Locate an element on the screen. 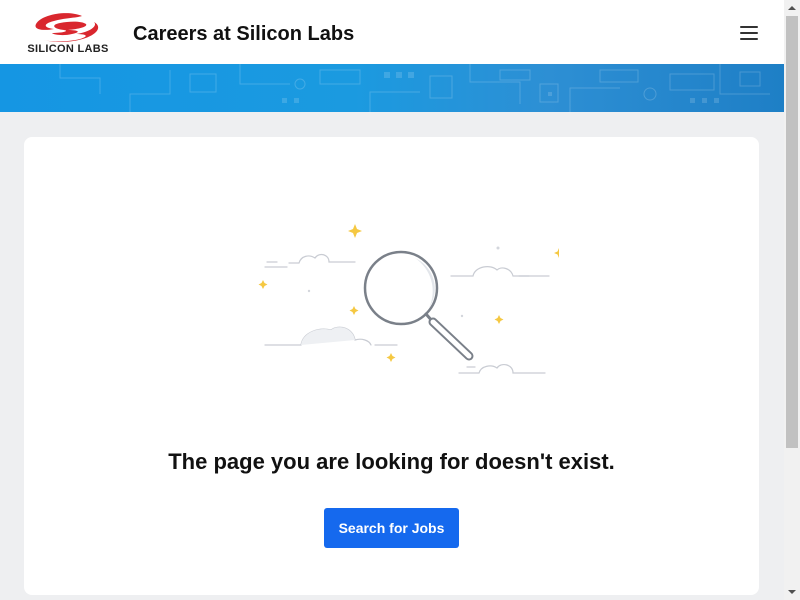 The image size is (800, 600). silicon-labs-logo: SILICON LABS is located at coordinates (68, 35).